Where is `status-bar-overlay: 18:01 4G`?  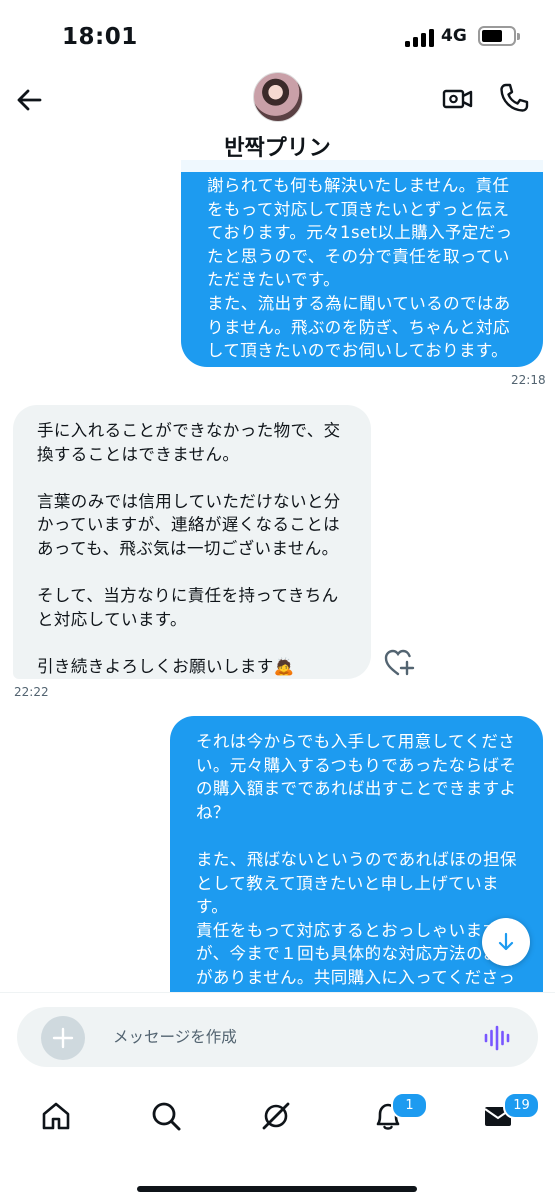
status-bar-overlay: 18:01 4G is located at coordinates (277, 35).